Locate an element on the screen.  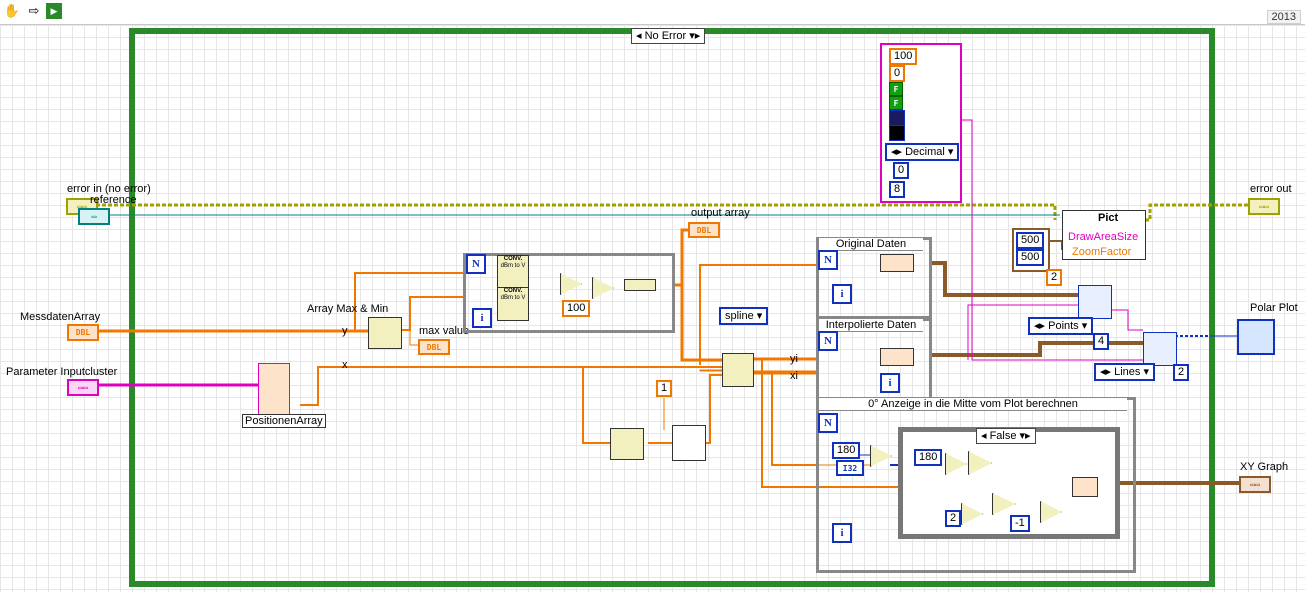
points-label: Points is located at coordinates (1063, 326).